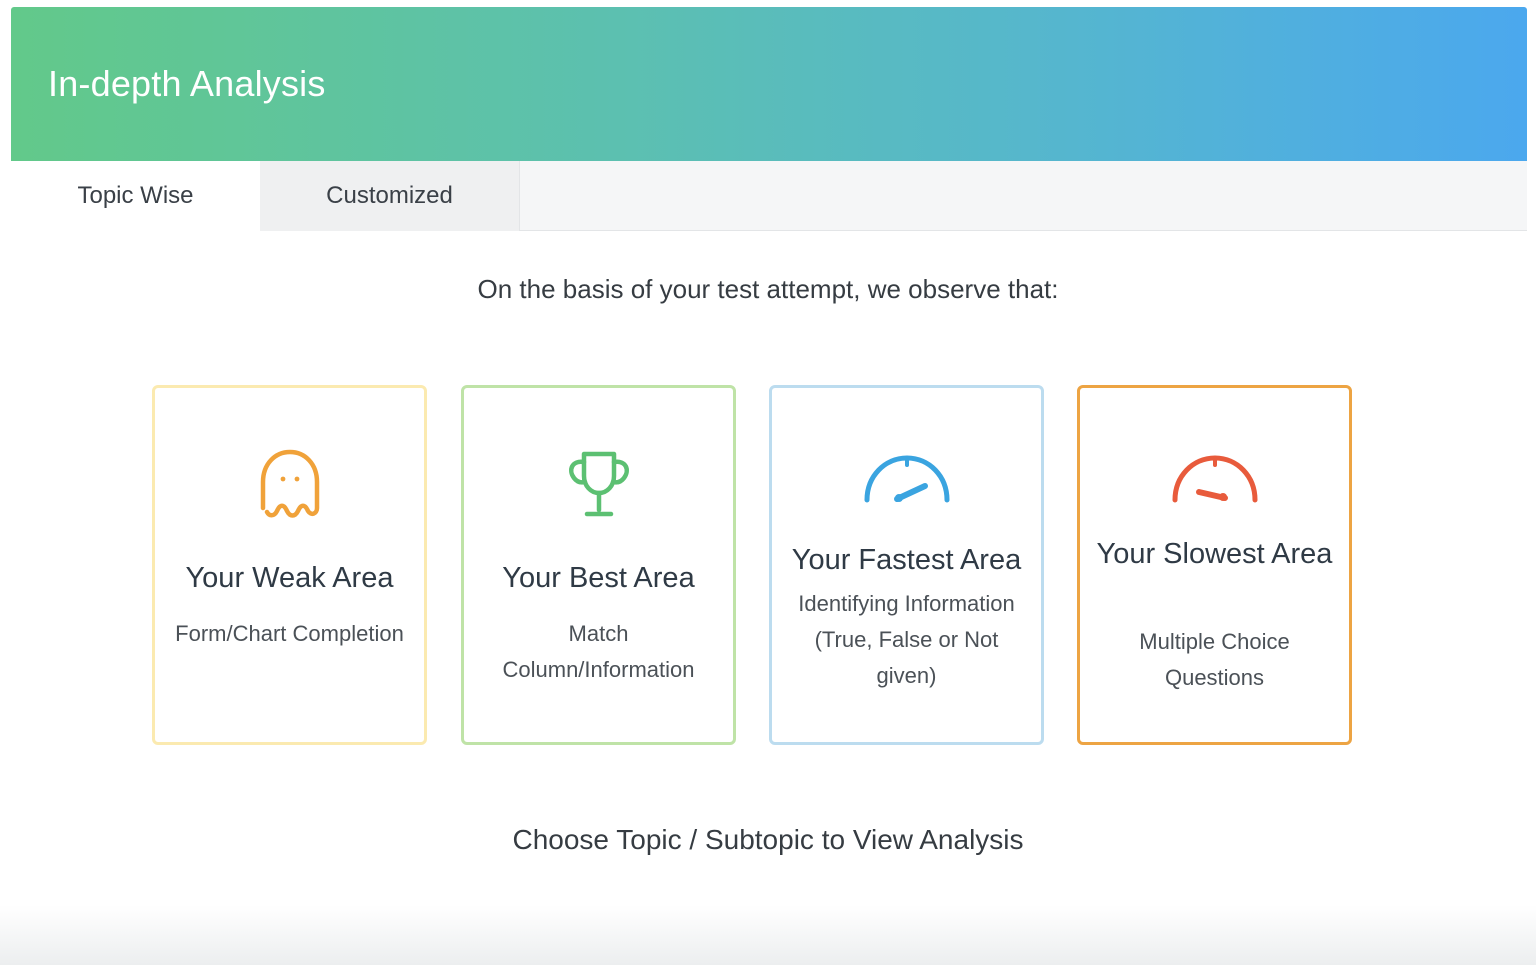 This screenshot has height=965, width=1536. I want to click on tab-customized: Customized, so click(390, 196).